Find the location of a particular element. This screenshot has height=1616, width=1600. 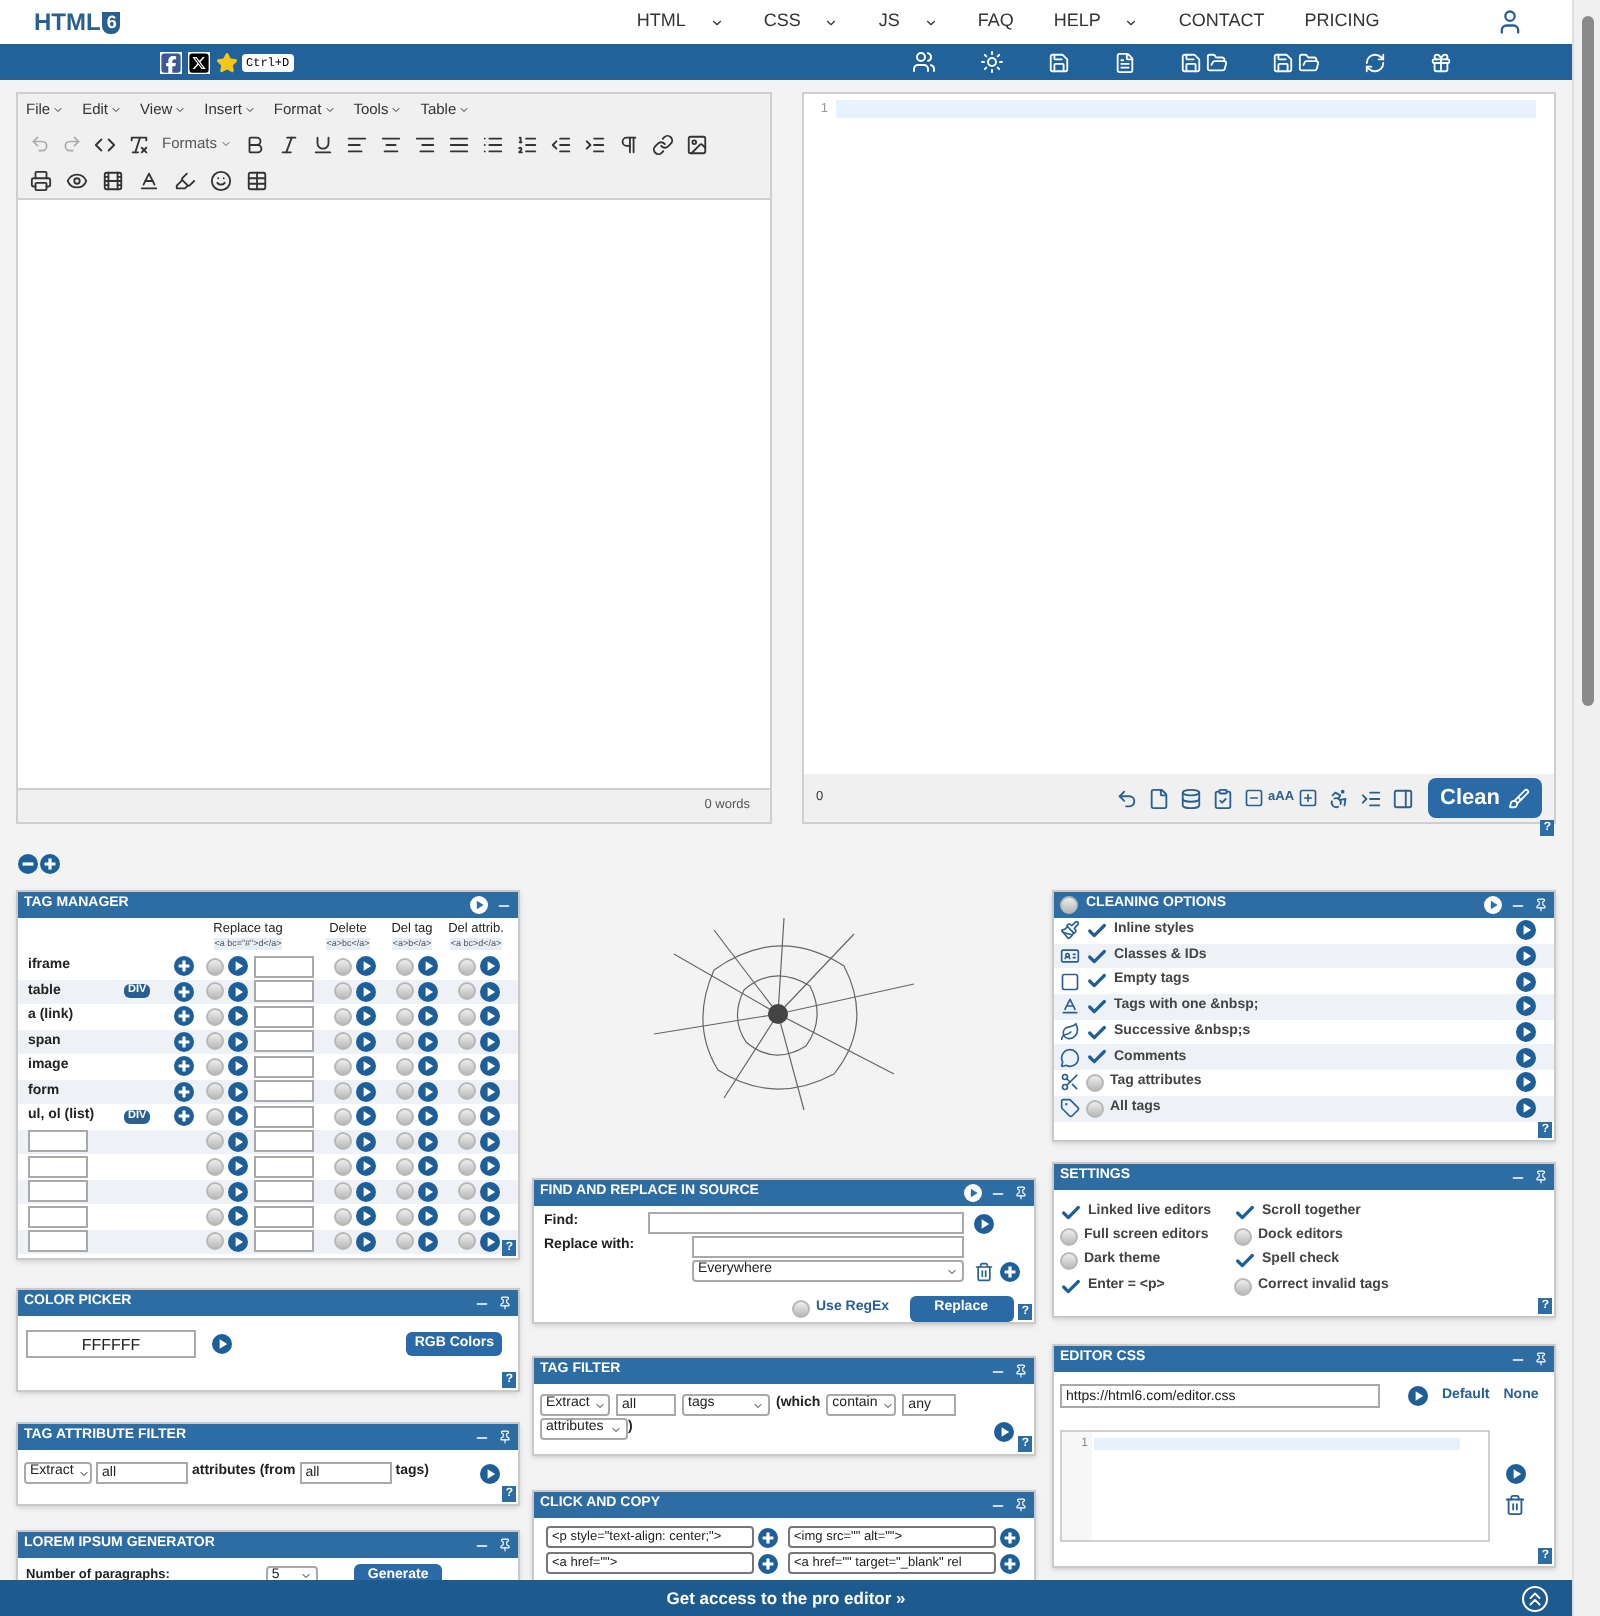

trash-icon is located at coordinates (1515, 1505).